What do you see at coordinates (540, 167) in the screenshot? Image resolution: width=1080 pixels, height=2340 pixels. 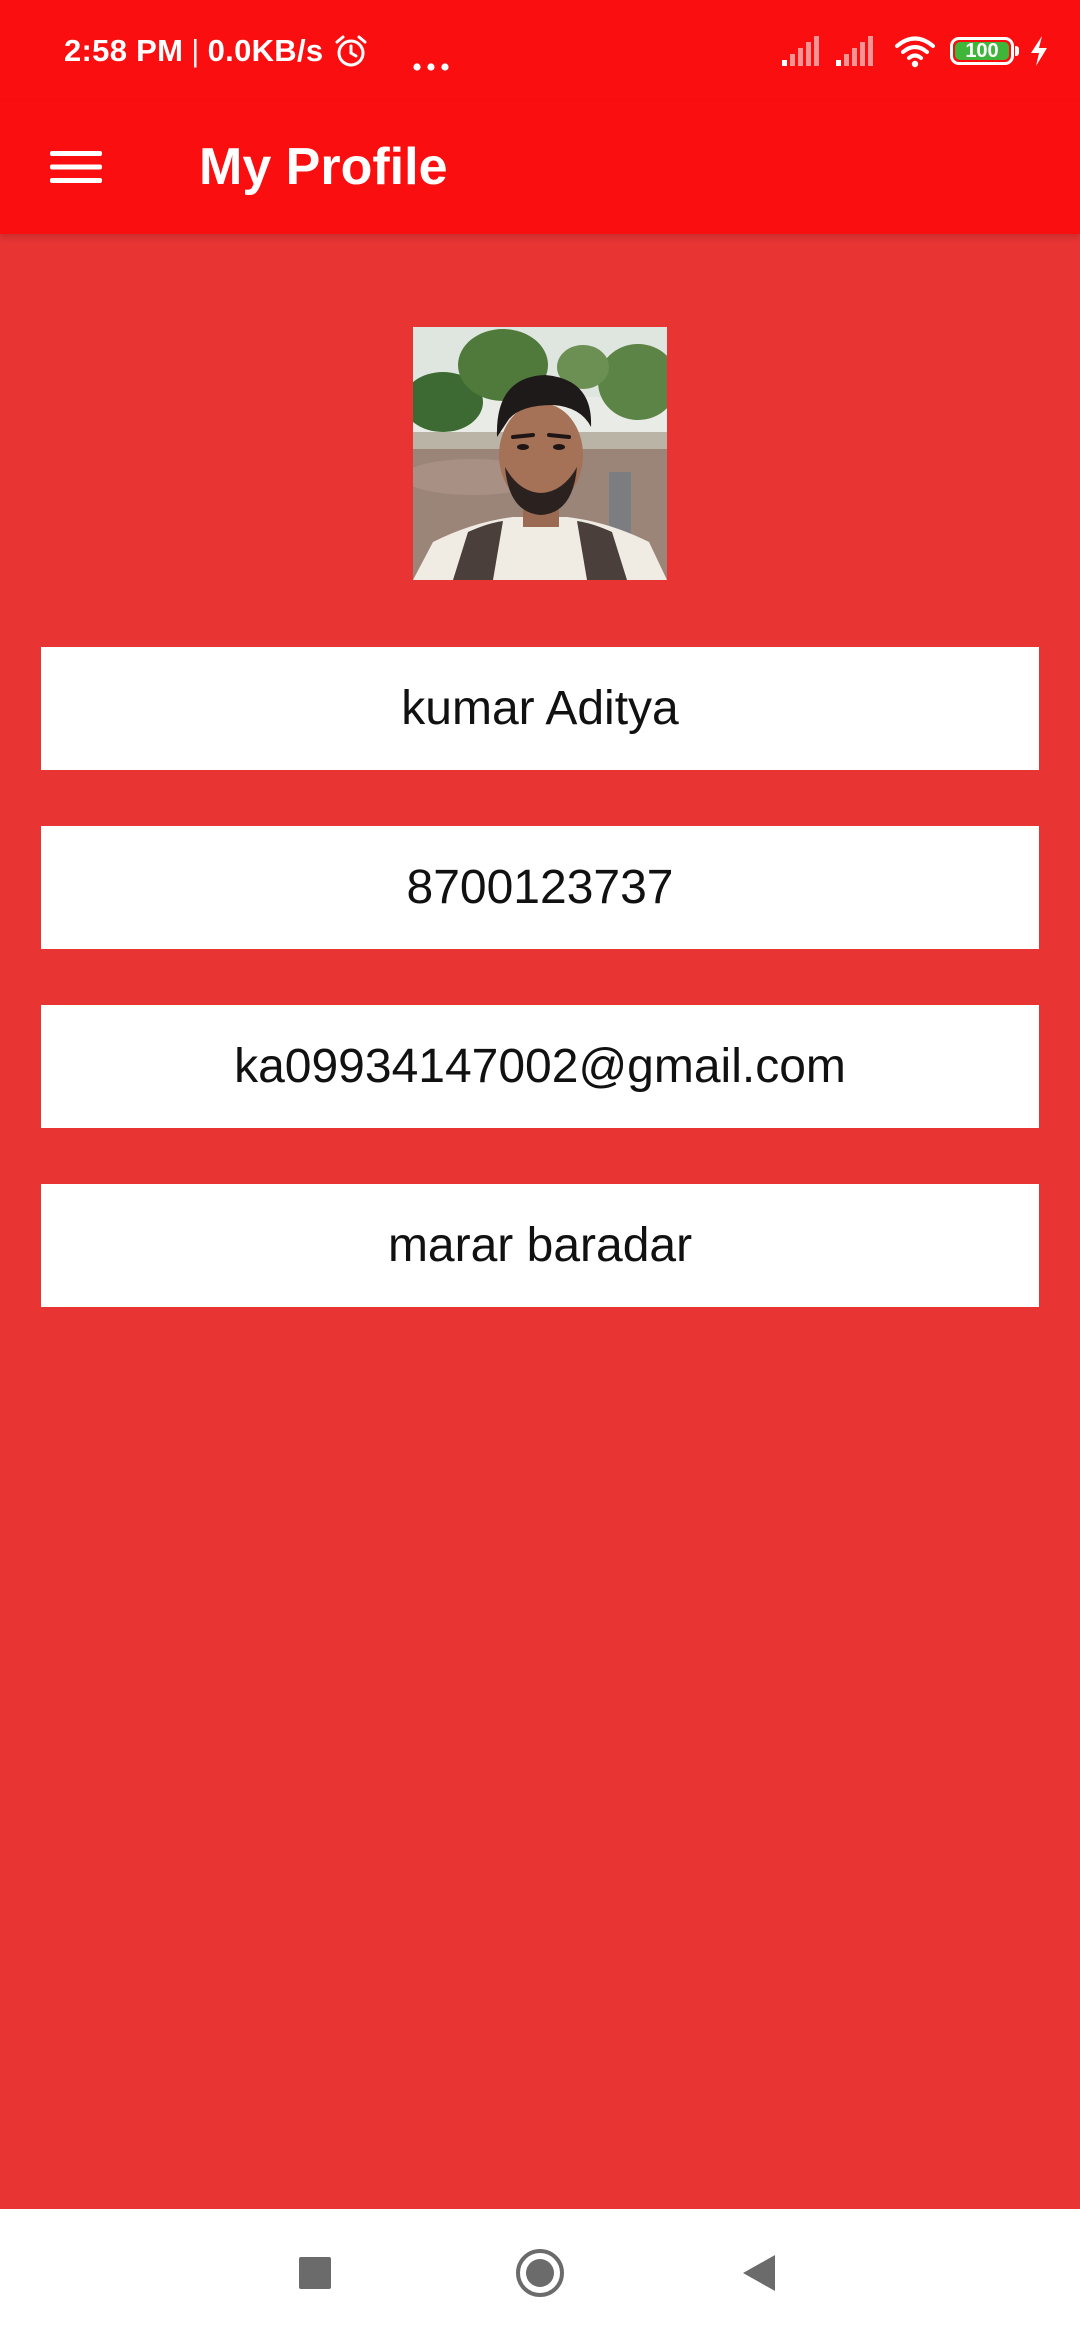 I see `app-bar: My Profile` at bounding box center [540, 167].